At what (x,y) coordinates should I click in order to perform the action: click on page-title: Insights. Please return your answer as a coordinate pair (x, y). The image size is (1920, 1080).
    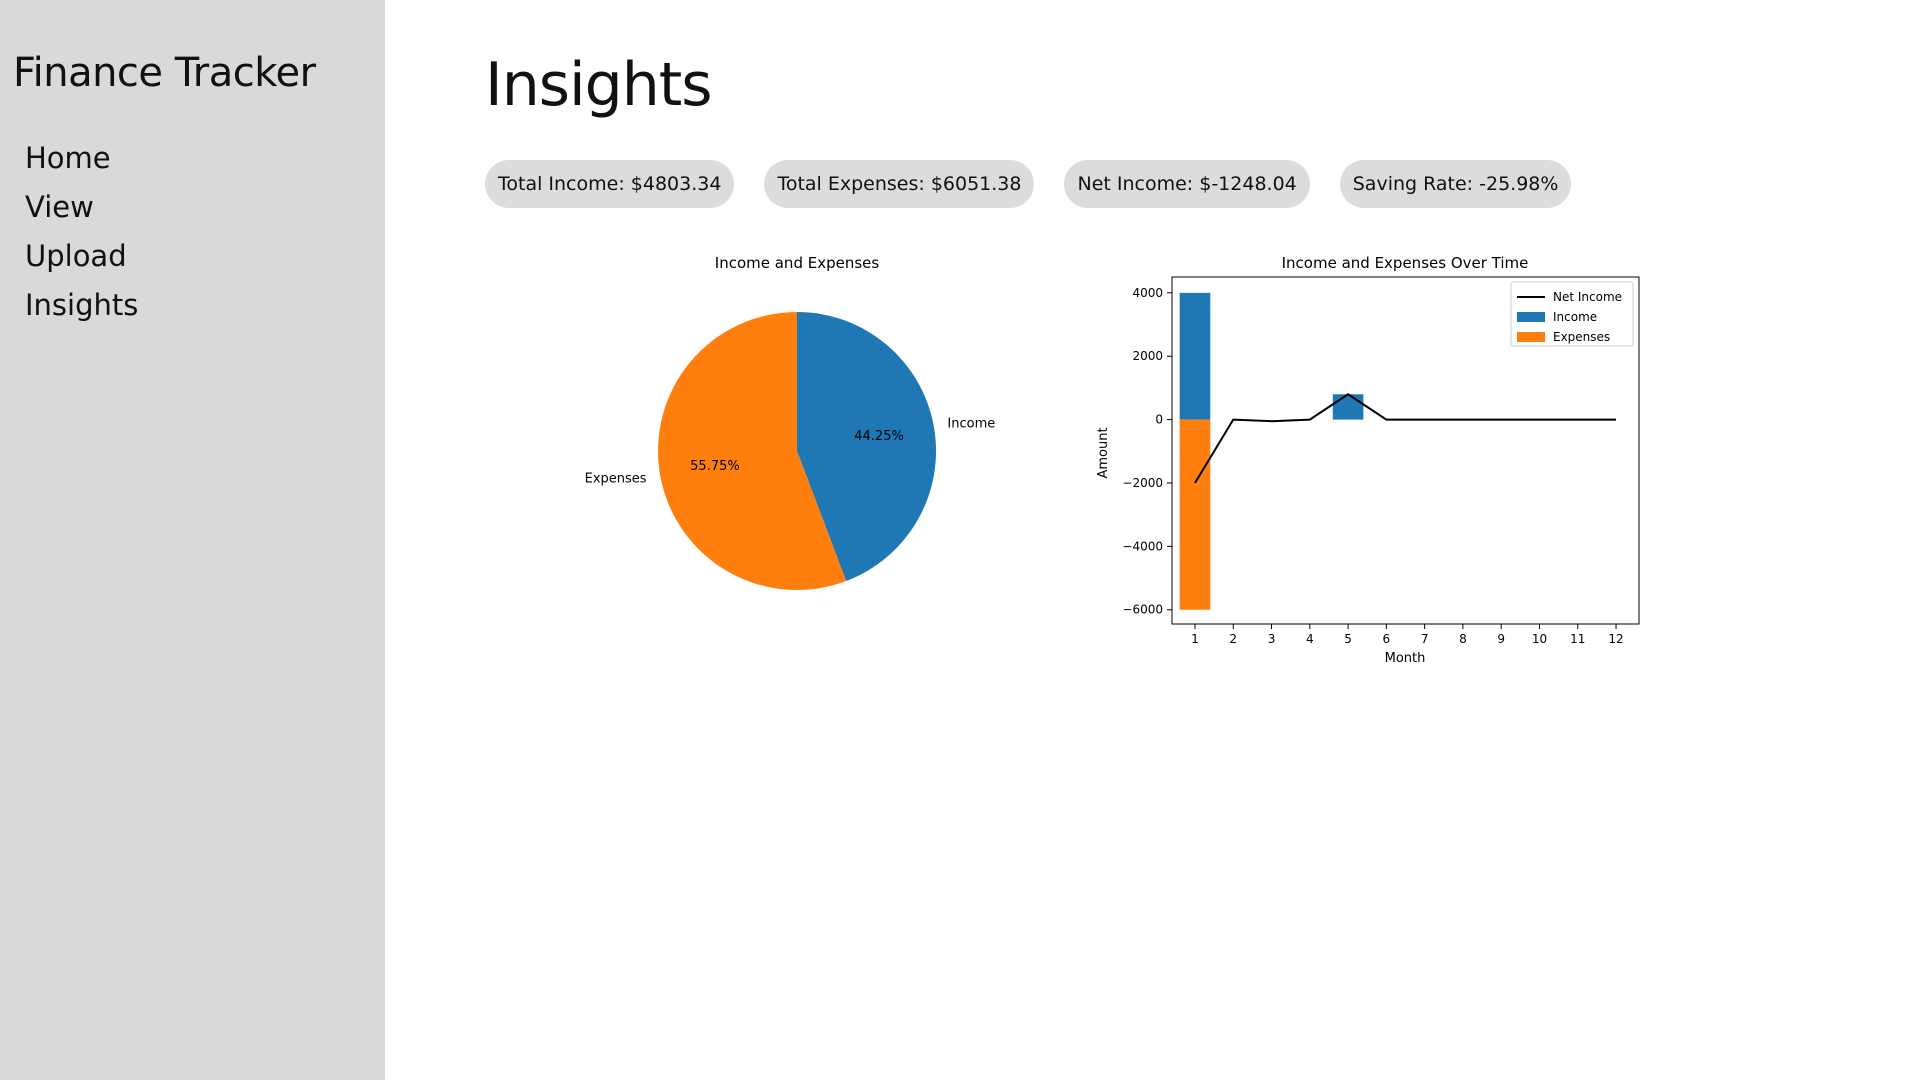
    Looking at the image, I should click on (599, 85).